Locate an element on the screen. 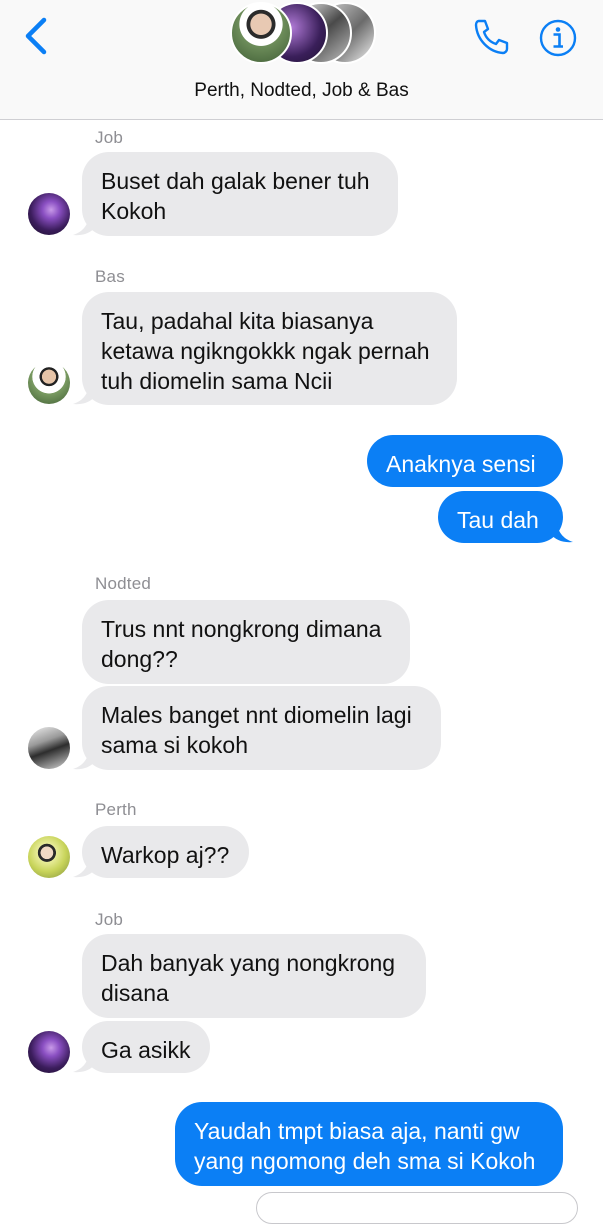 The width and height of the screenshot is (603, 1224). message-input is located at coordinates (417, 1208).